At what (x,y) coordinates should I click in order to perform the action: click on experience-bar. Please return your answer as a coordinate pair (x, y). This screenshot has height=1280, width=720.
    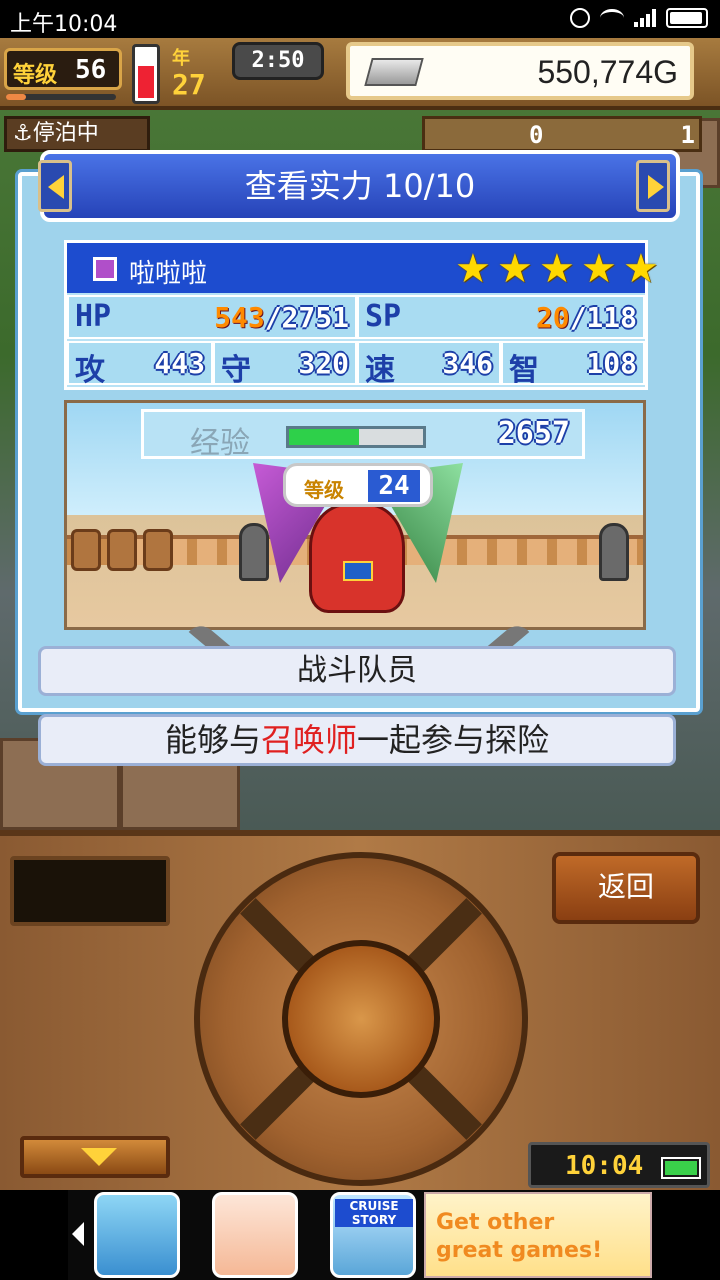
    Looking at the image, I should click on (356, 437).